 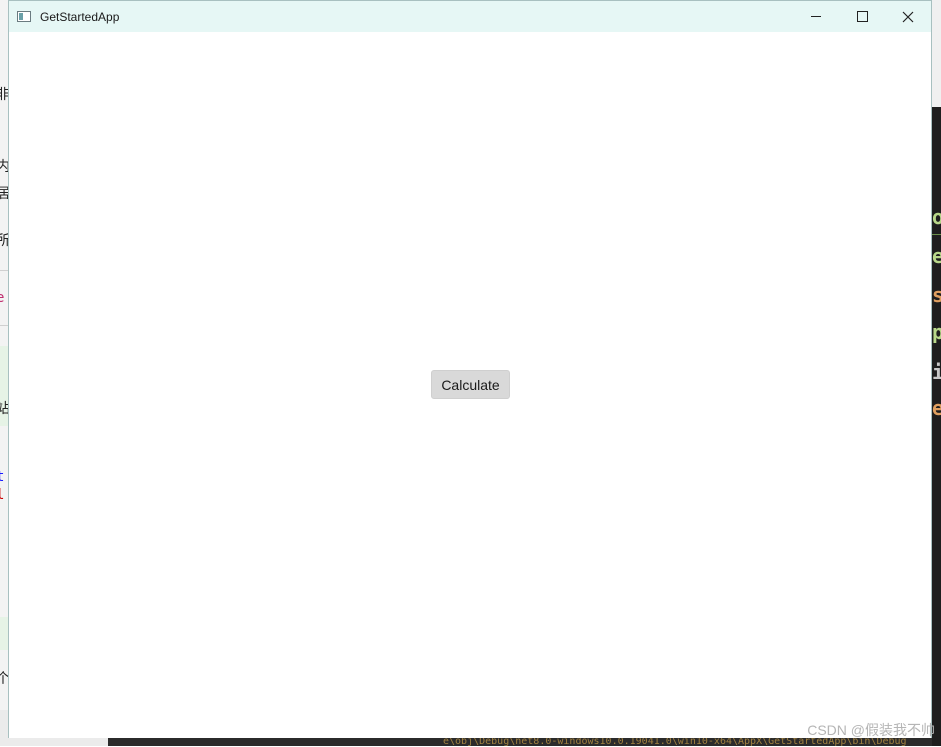 I want to click on divider, so click(x=936, y=234).